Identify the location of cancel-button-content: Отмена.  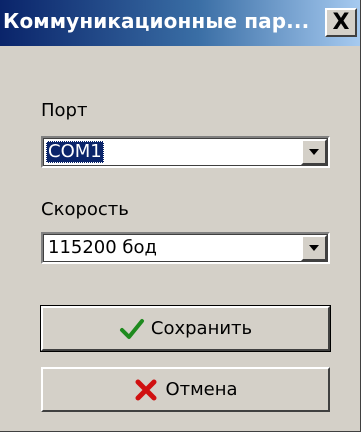
(185, 390).